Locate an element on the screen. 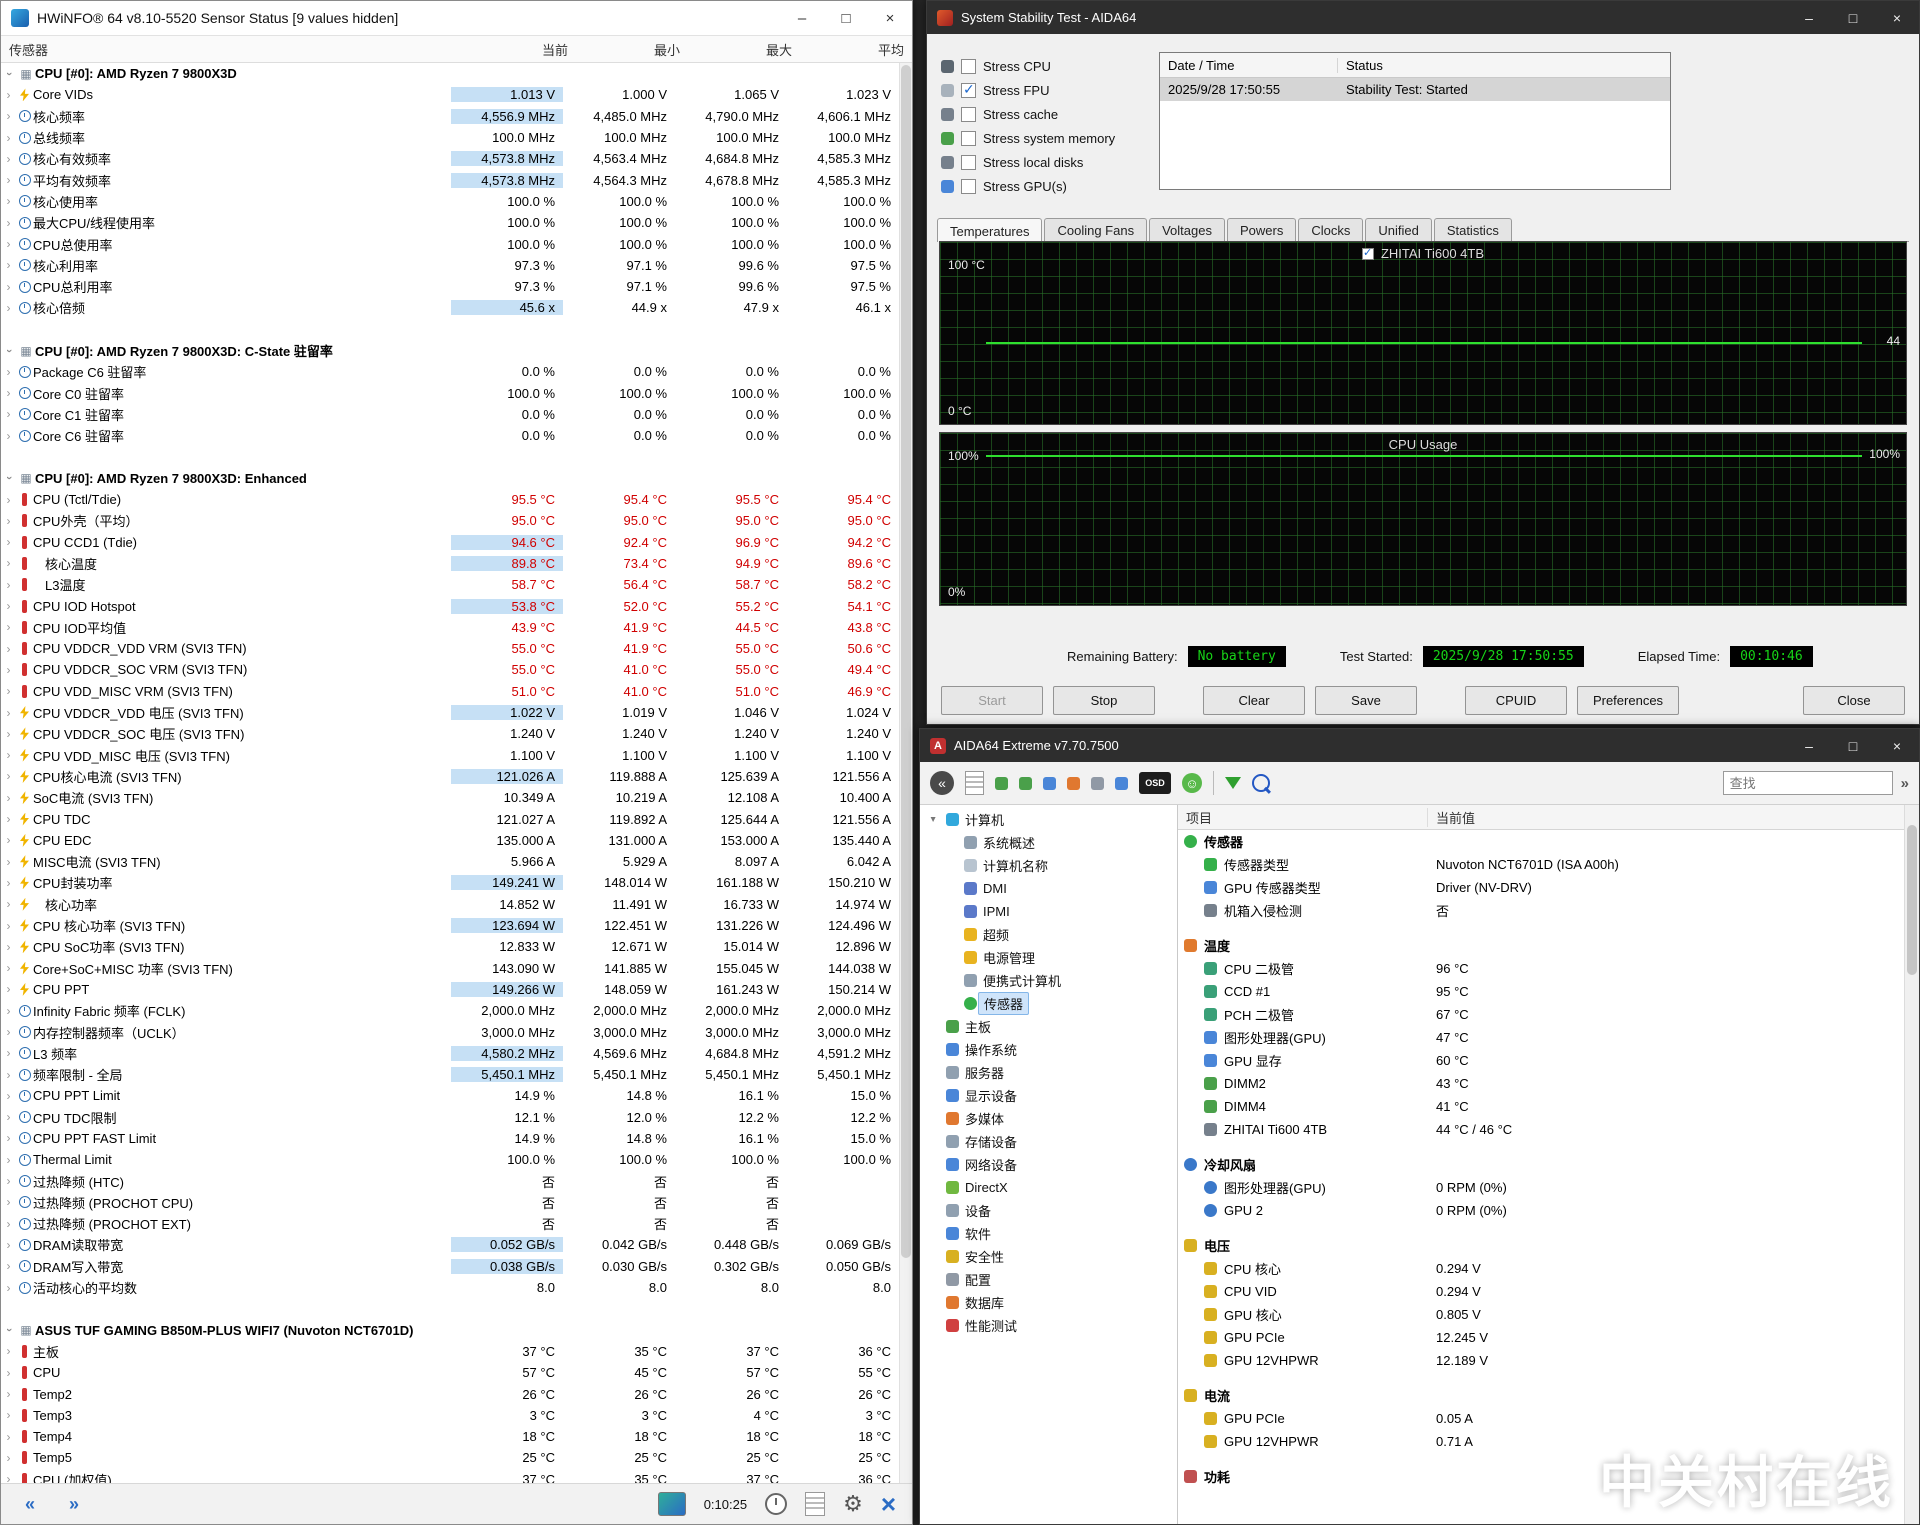  pane-row: GPU 2 0 RPM (0%) is located at coordinates (1541, 1210).